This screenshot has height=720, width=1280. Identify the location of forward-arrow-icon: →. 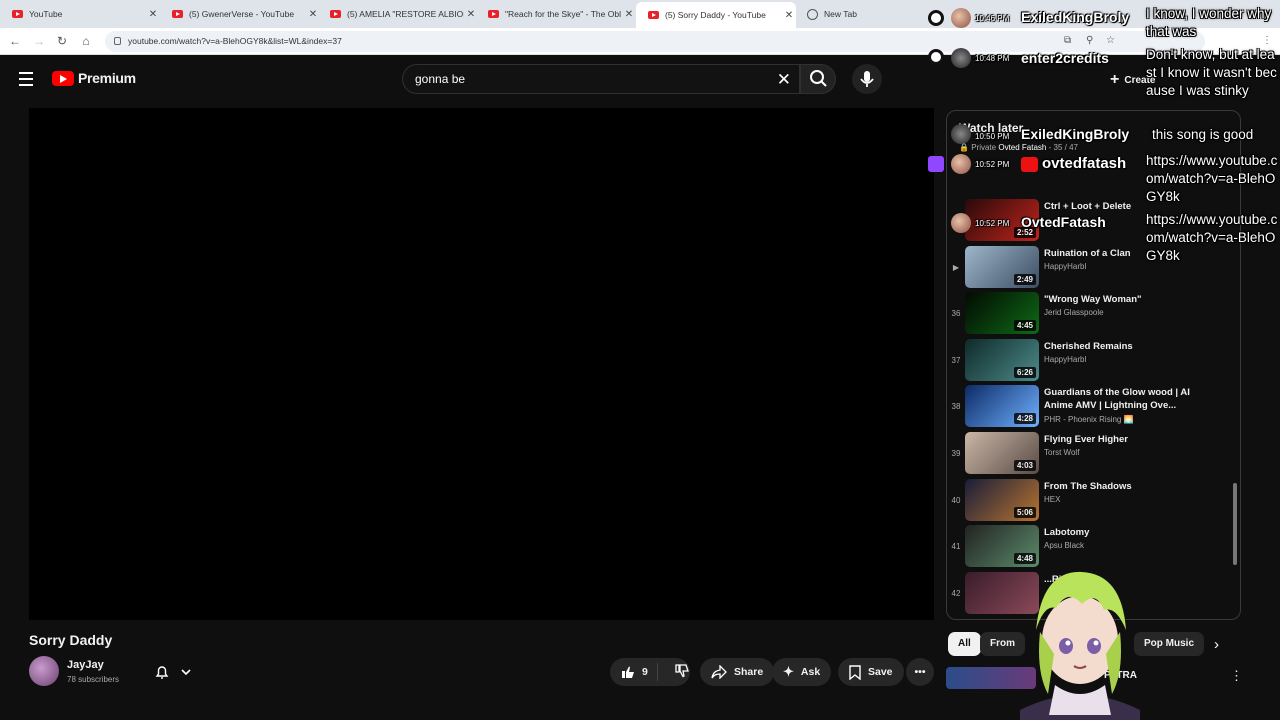
(39, 41).